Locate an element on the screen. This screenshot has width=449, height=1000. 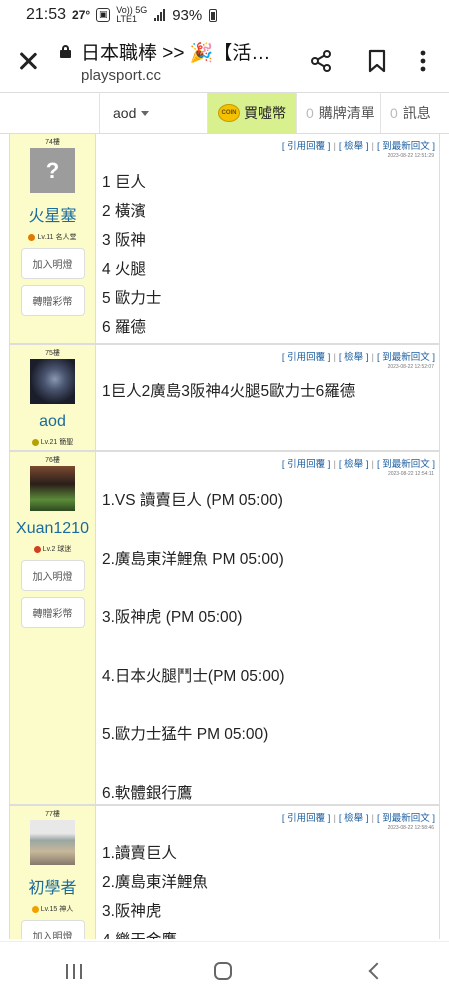
battery-icon is located at coordinates (213, 15).